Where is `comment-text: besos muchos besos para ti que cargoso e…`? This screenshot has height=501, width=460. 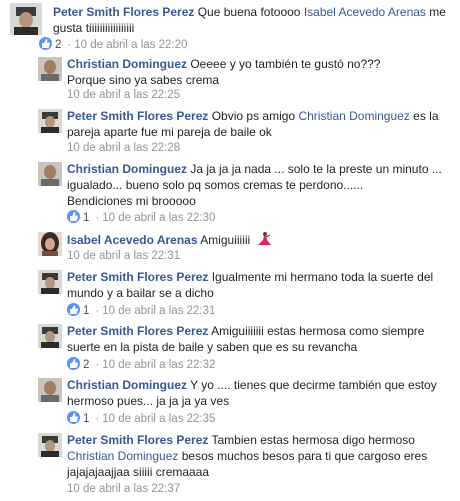
comment-text: besos muchos besos para ti que cargoso e… is located at coordinates (303, 456).